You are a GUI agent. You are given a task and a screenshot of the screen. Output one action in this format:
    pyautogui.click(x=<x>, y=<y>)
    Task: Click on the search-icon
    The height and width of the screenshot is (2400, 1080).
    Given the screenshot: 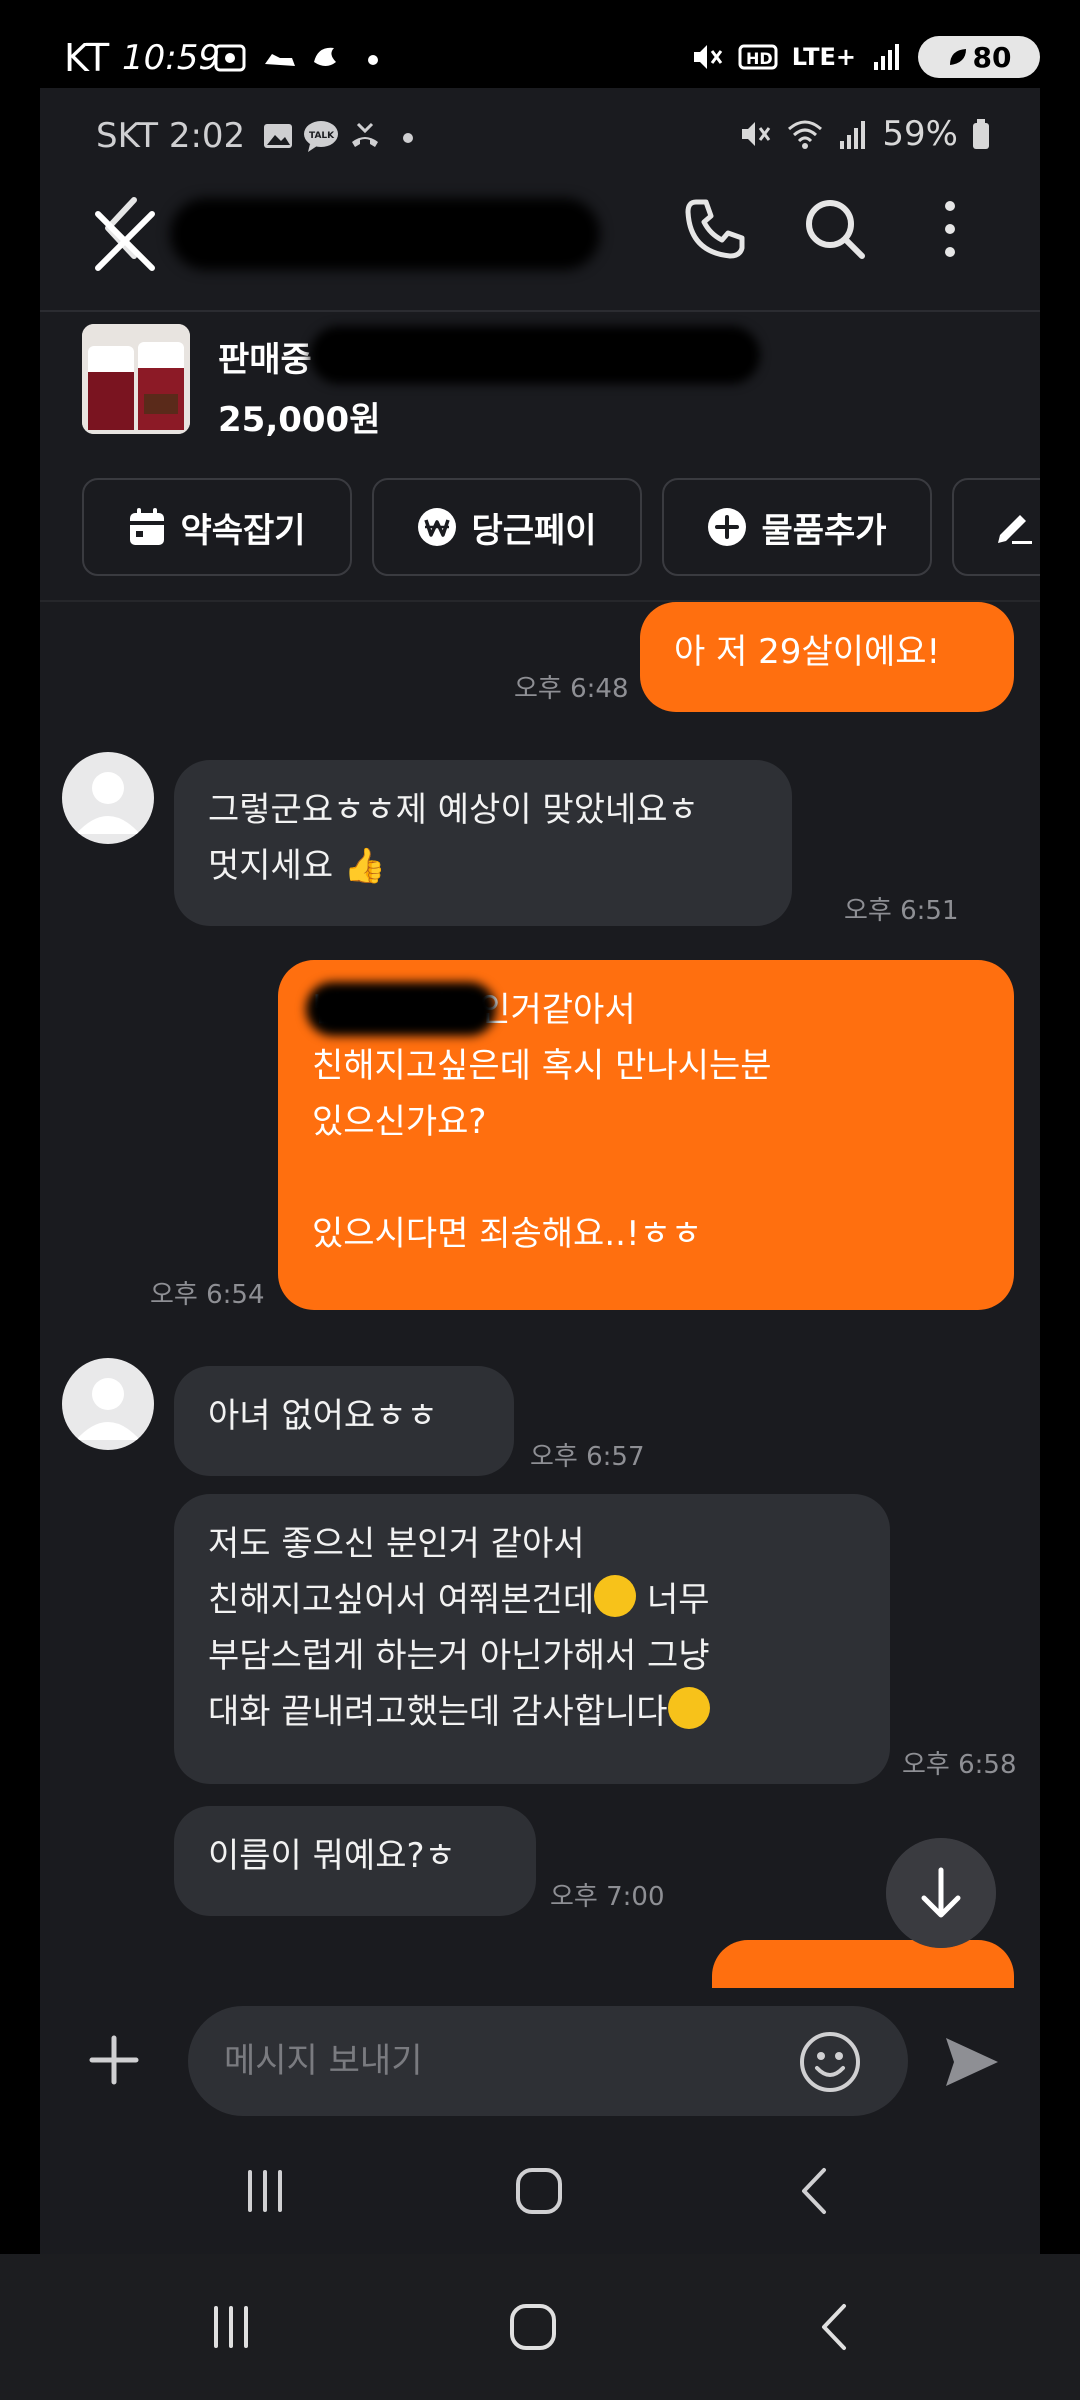 What is the action you would take?
    pyautogui.click(x=835, y=229)
    